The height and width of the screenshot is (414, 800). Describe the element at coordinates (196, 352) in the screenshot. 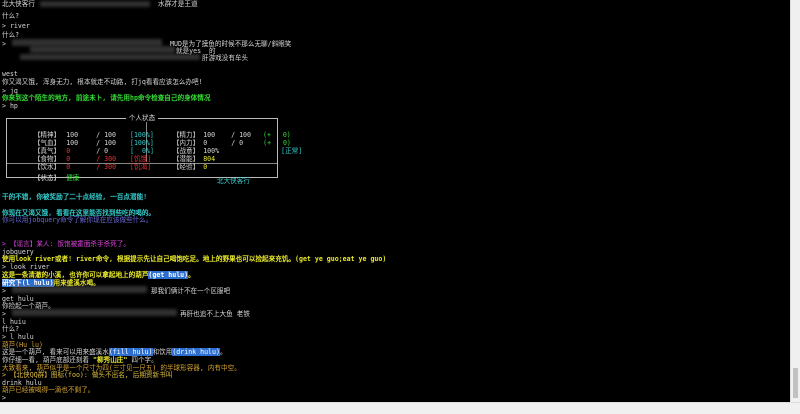

I see `command-link: (drink hulu)` at that location.